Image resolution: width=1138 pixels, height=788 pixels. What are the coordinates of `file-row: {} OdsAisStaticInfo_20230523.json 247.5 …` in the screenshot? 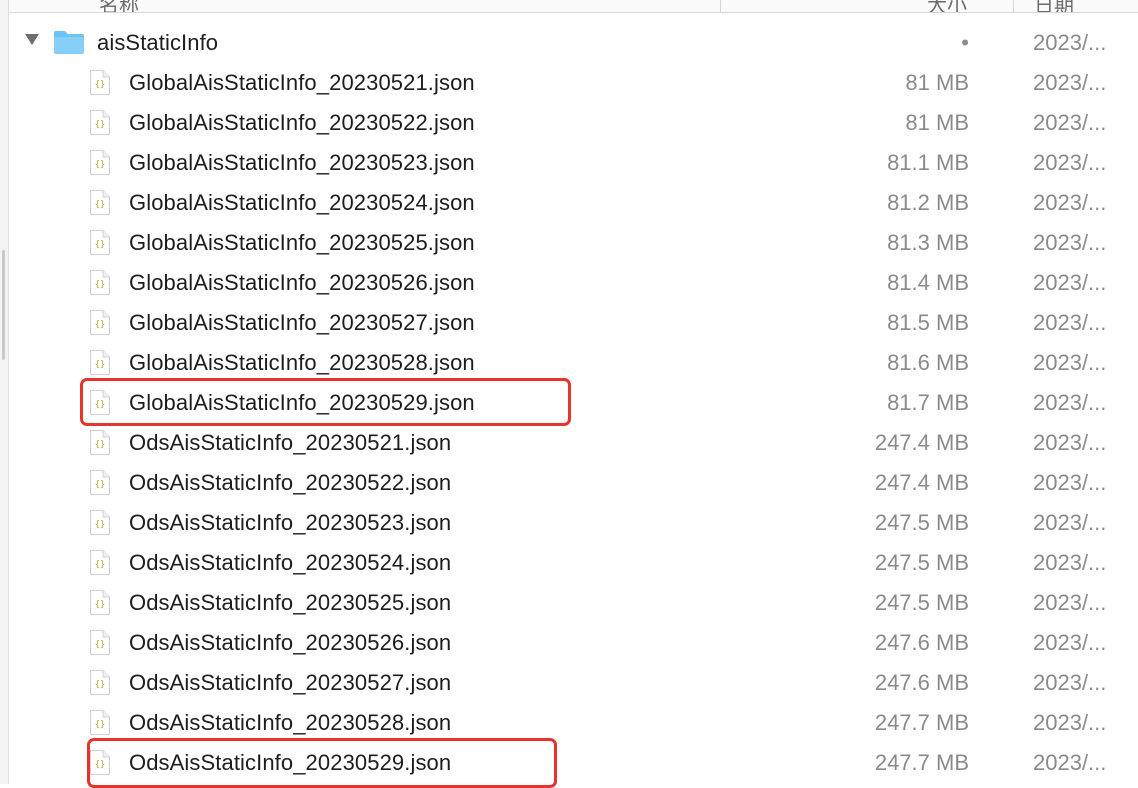 It's located at (569, 522).